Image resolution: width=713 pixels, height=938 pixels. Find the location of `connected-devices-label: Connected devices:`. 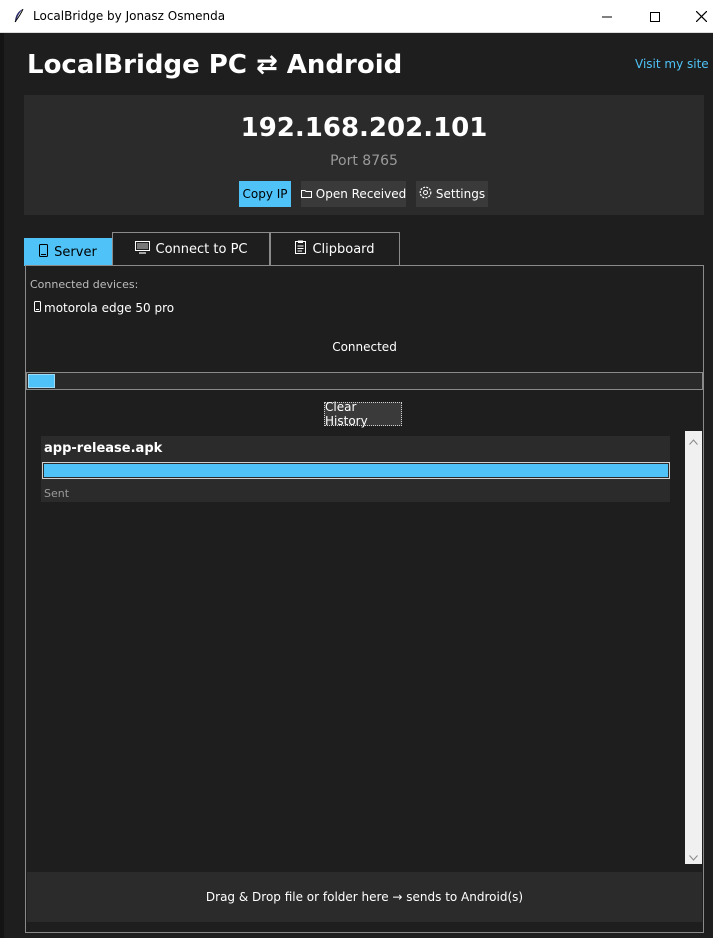

connected-devices-label: Connected devices: is located at coordinates (84, 284).